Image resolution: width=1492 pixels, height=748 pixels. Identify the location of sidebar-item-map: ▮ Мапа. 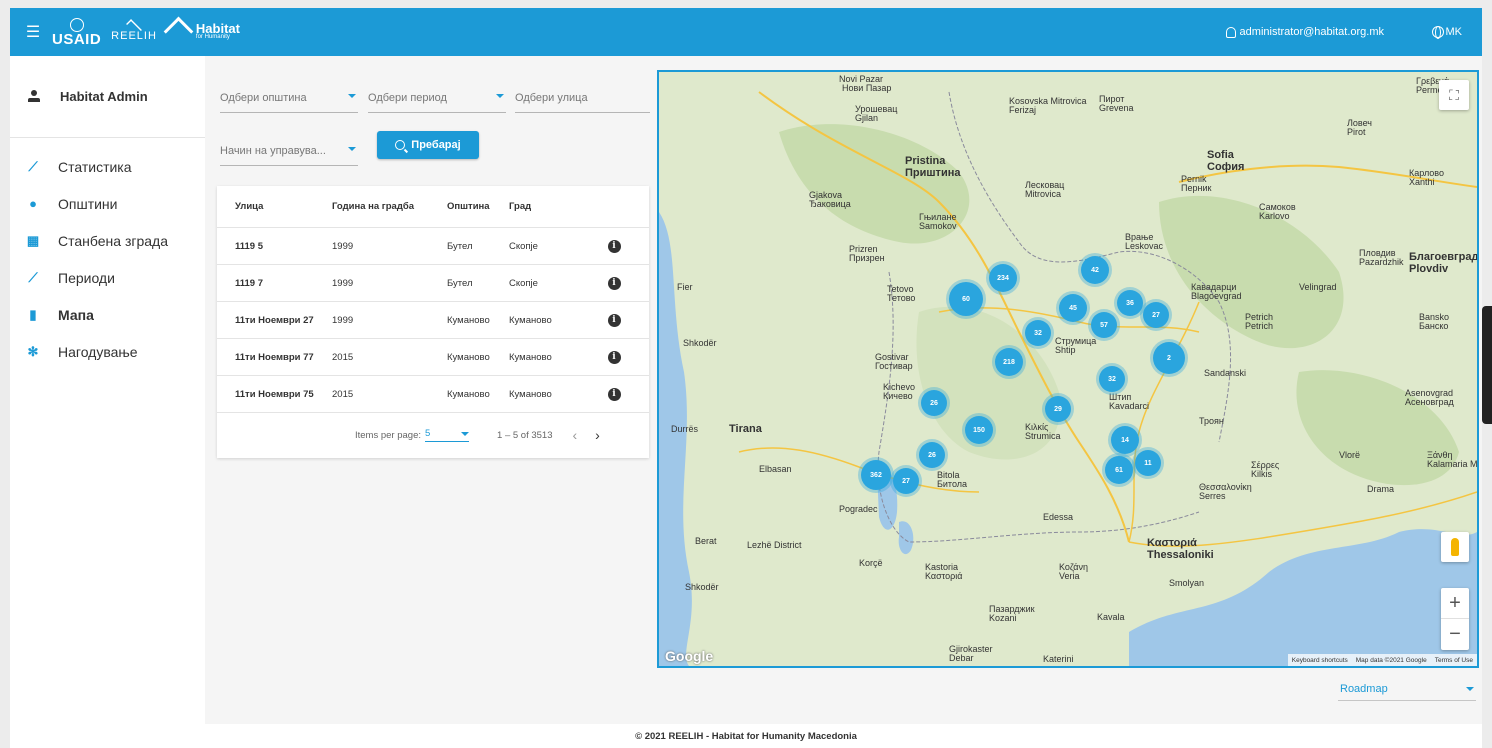
(107, 314).